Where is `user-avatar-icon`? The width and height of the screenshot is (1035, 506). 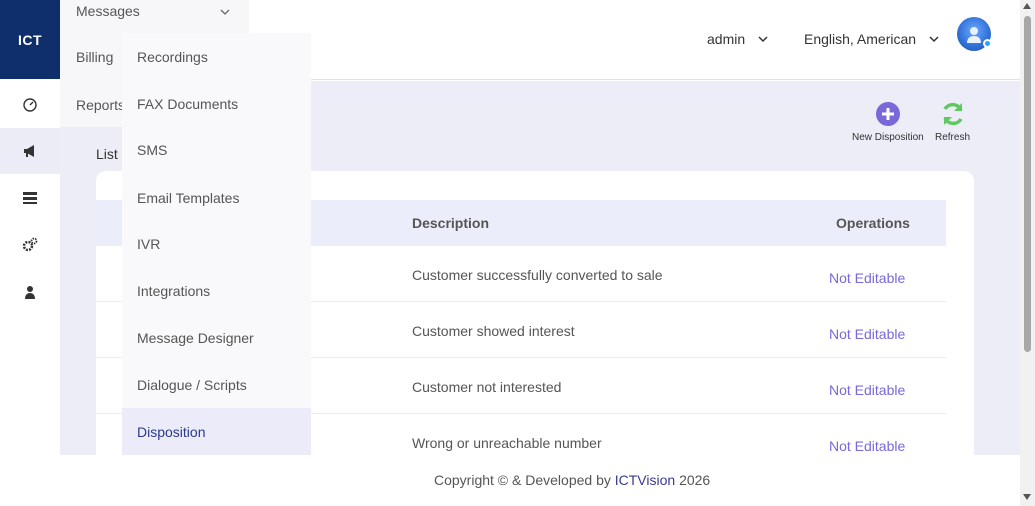 user-avatar-icon is located at coordinates (974, 35).